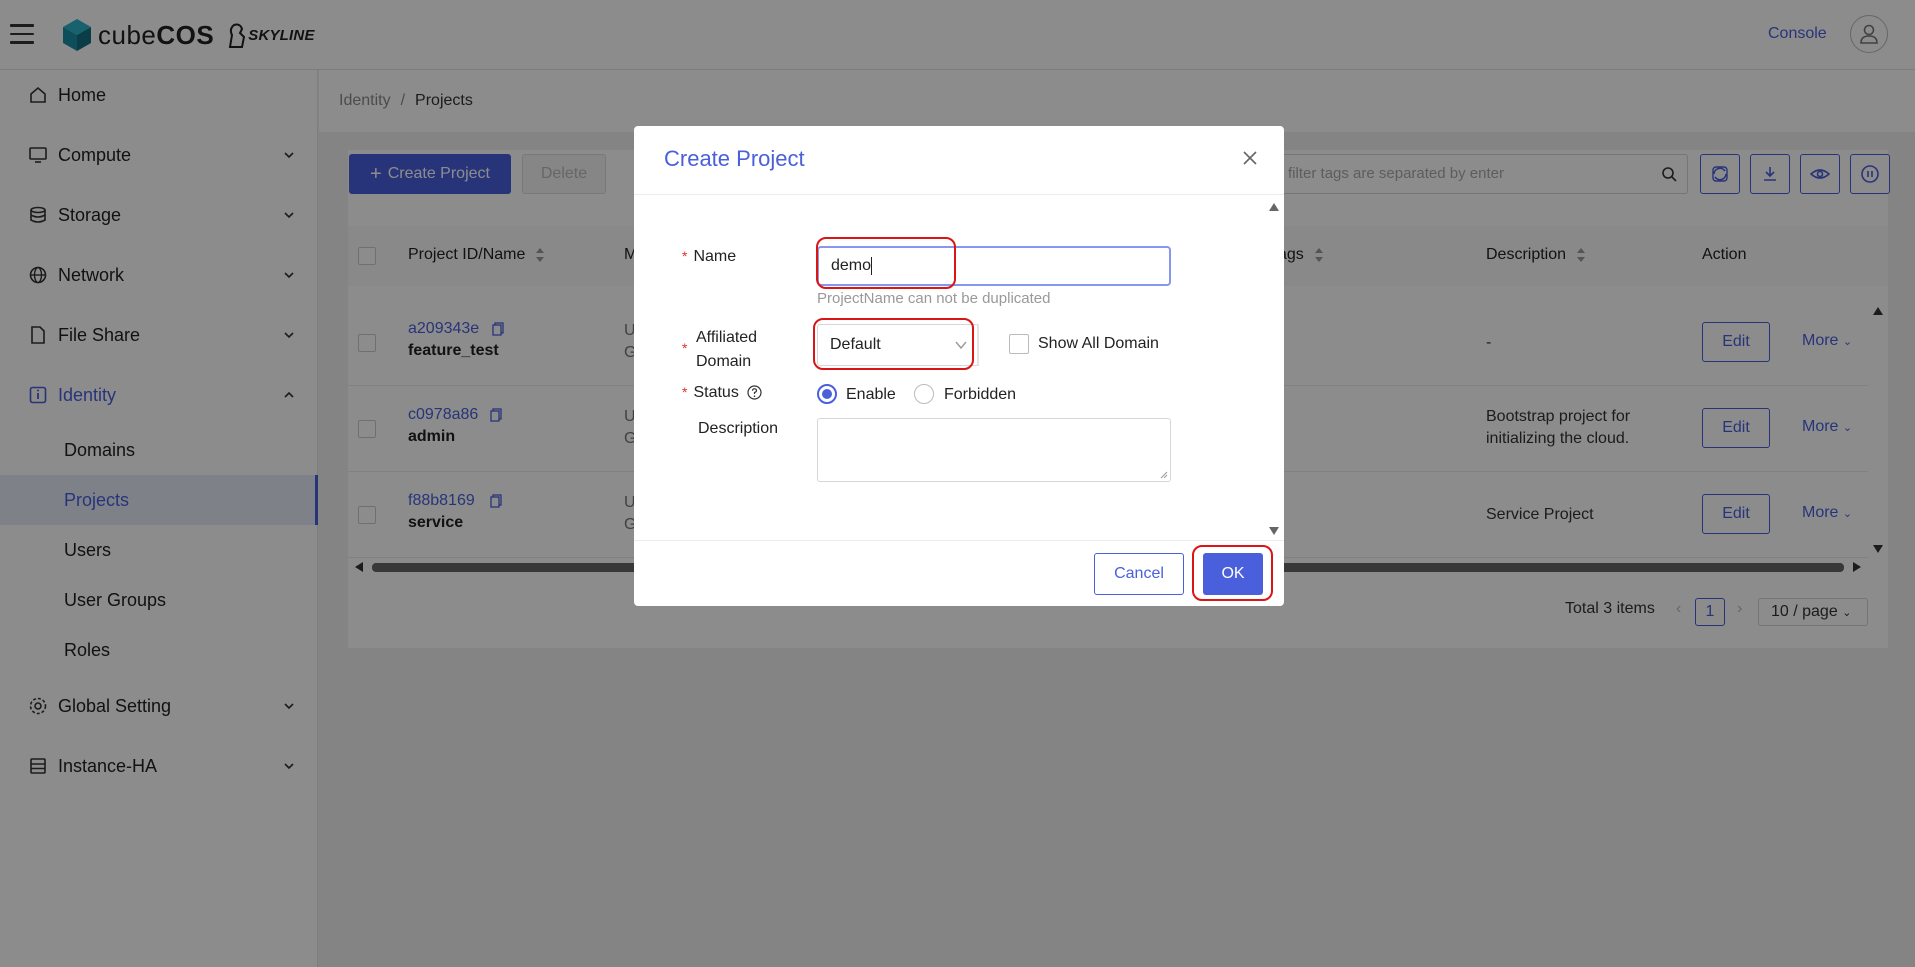 This screenshot has width=1915, height=967. I want to click on domain-select: Default, so click(898, 345).